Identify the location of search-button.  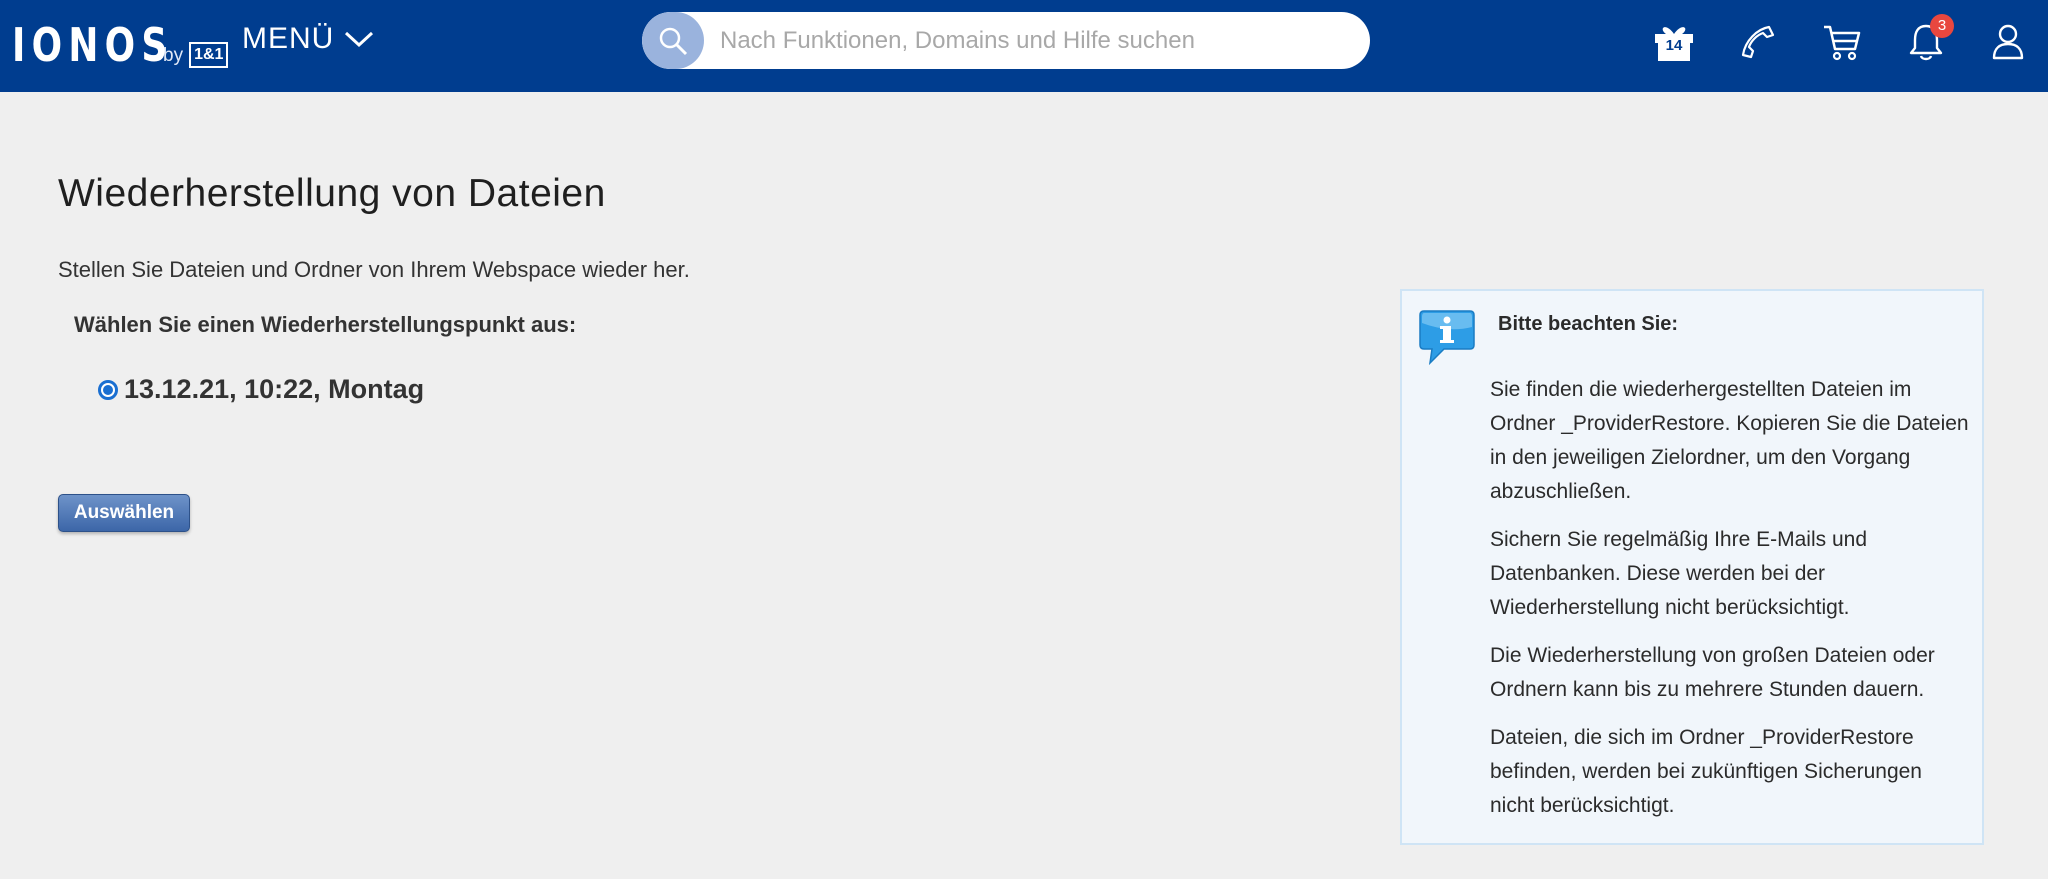
(673, 40).